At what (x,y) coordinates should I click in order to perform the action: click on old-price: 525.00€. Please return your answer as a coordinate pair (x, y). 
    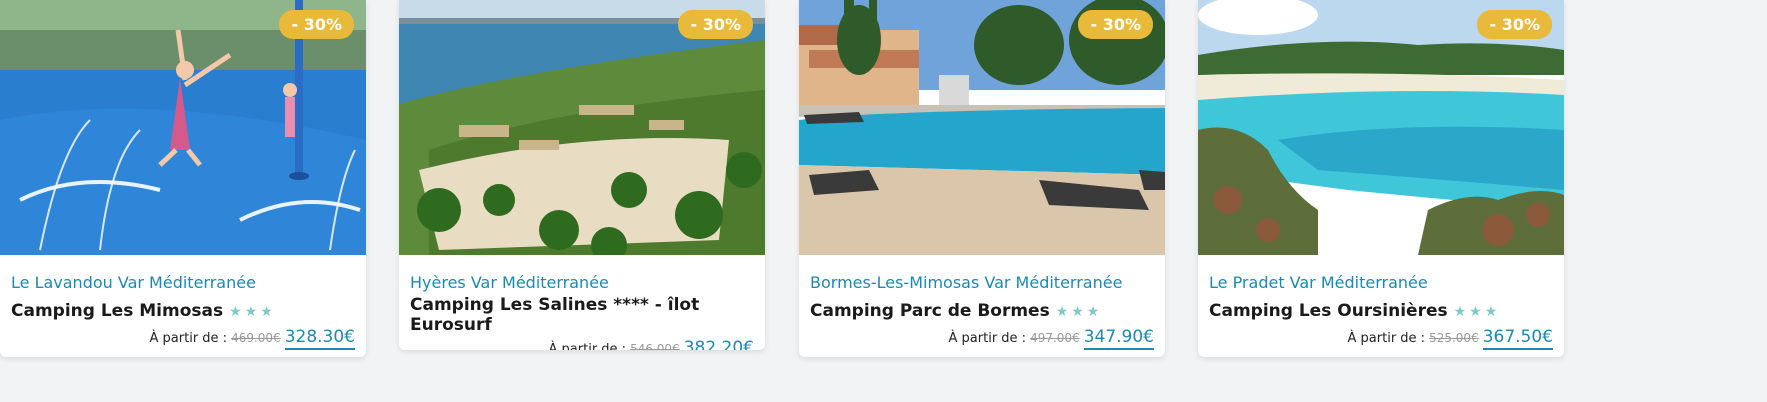
    Looking at the image, I should click on (1454, 338).